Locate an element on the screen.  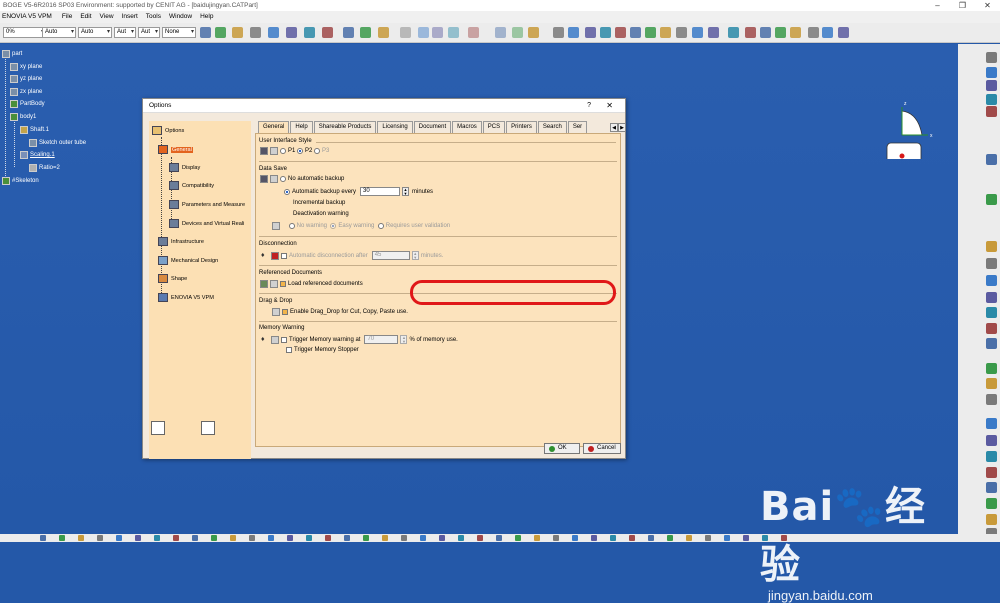
category-enovia: ENOVIA V5 VPM is located at coordinates (186, 297).